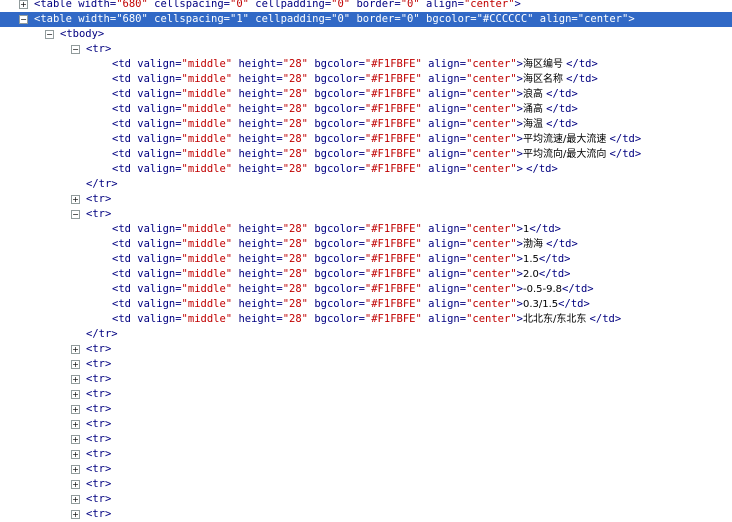 The height and width of the screenshot is (522, 732). What do you see at coordinates (530, 274) in the screenshot?
I see `text-content-token: 2.0` at bounding box center [530, 274].